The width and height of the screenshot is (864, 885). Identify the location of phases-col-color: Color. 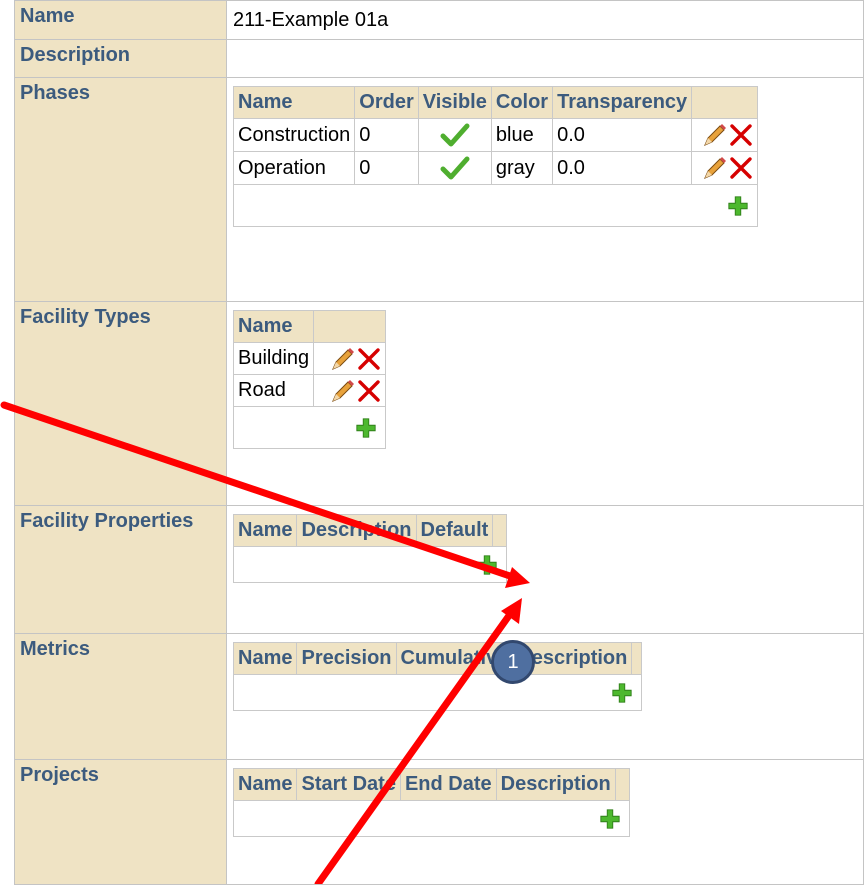
(522, 102).